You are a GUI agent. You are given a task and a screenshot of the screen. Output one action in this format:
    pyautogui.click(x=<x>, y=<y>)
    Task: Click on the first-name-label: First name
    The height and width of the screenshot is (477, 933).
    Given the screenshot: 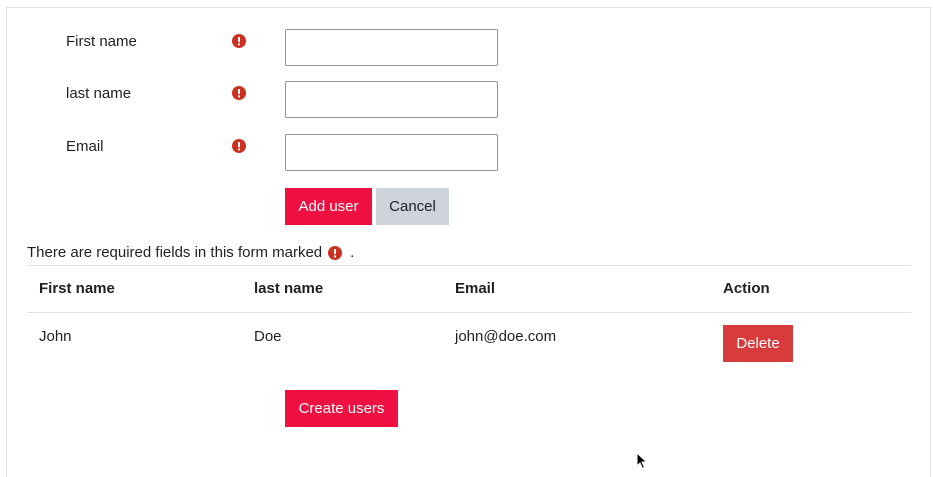 What is the action you would take?
    pyautogui.click(x=101, y=41)
    